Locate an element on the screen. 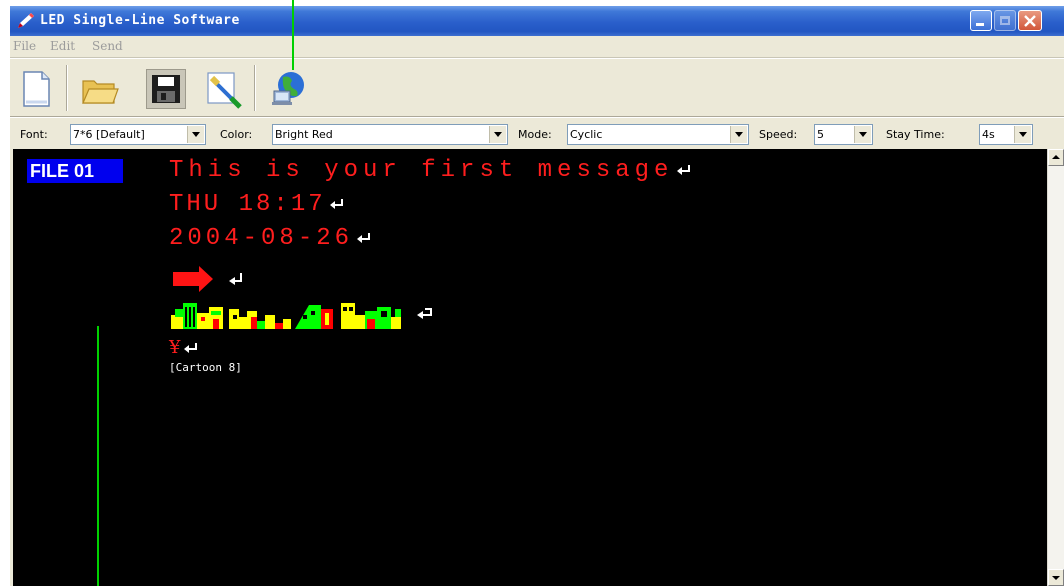 The image size is (1064, 586). font-label: Font: is located at coordinates (34, 134).